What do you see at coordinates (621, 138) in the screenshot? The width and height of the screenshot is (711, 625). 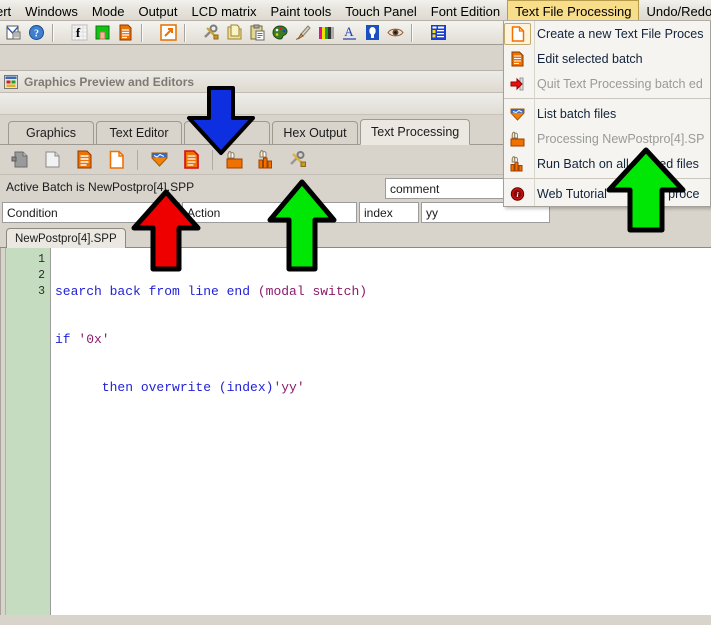 I see `menu-item-label: Processing NewPostpro[4].SP` at bounding box center [621, 138].